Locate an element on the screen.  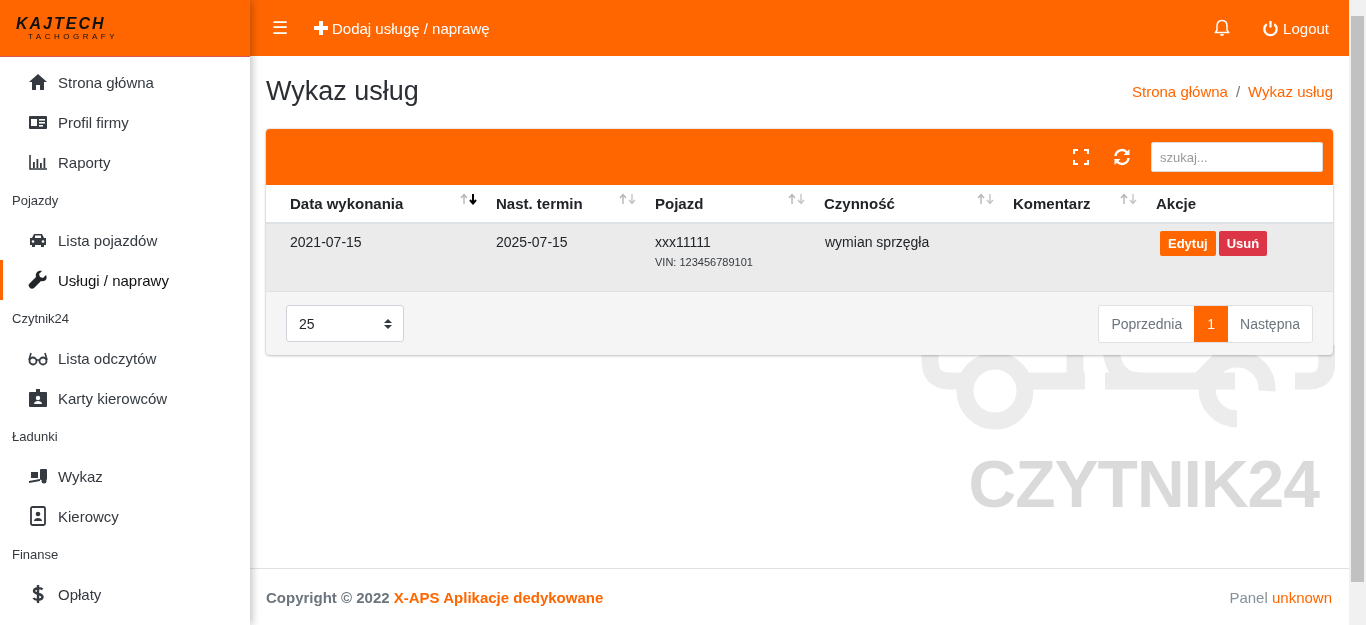
sidebar-item: Opłaty is located at coordinates (125, 594).